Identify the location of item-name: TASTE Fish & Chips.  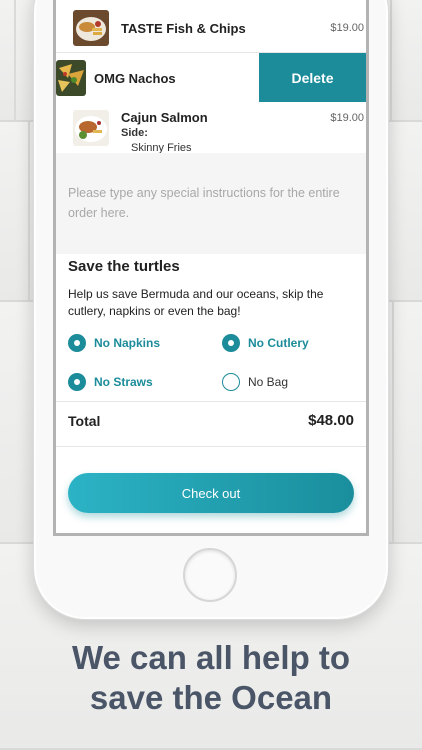
(183, 28).